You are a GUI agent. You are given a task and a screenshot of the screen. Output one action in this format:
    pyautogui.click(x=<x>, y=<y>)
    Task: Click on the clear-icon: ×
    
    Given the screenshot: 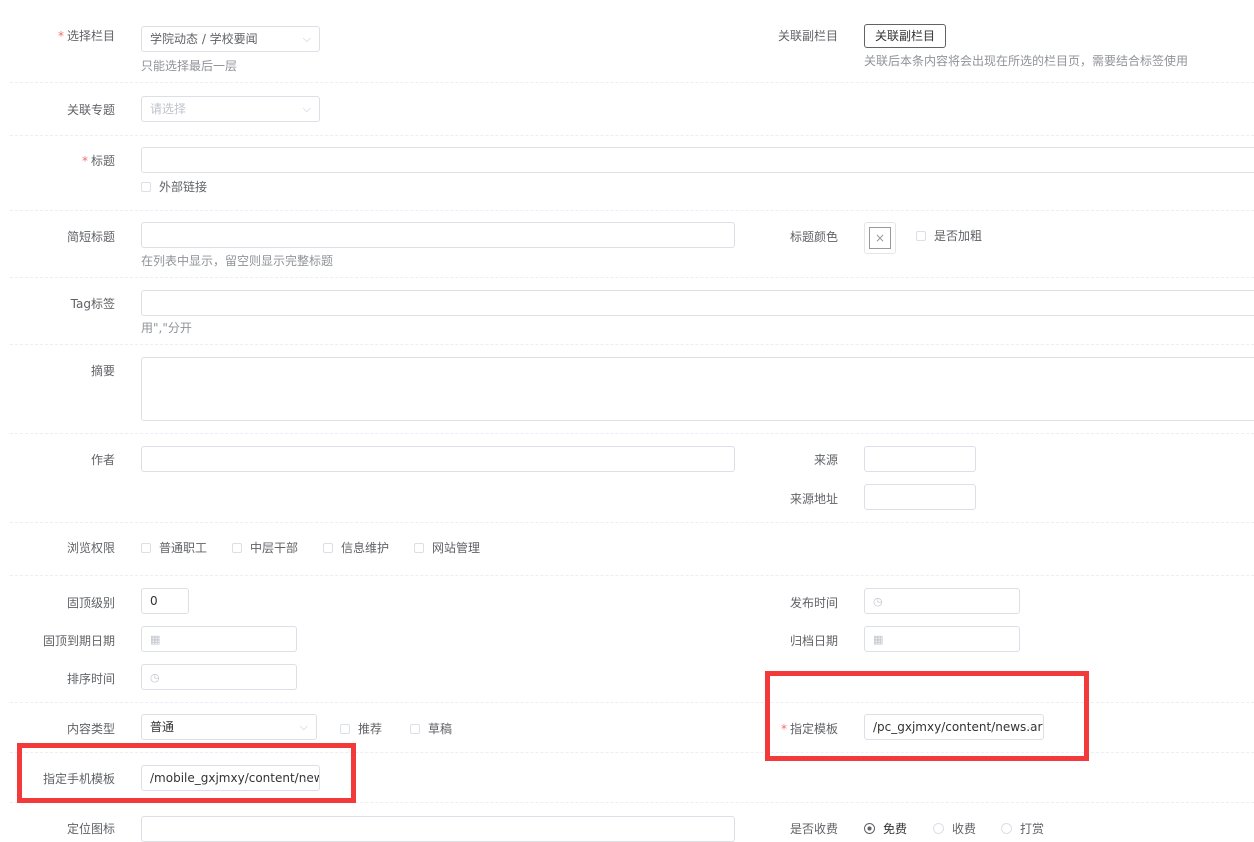 What is the action you would take?
    pyautogui.click(x=880, y=238)
    